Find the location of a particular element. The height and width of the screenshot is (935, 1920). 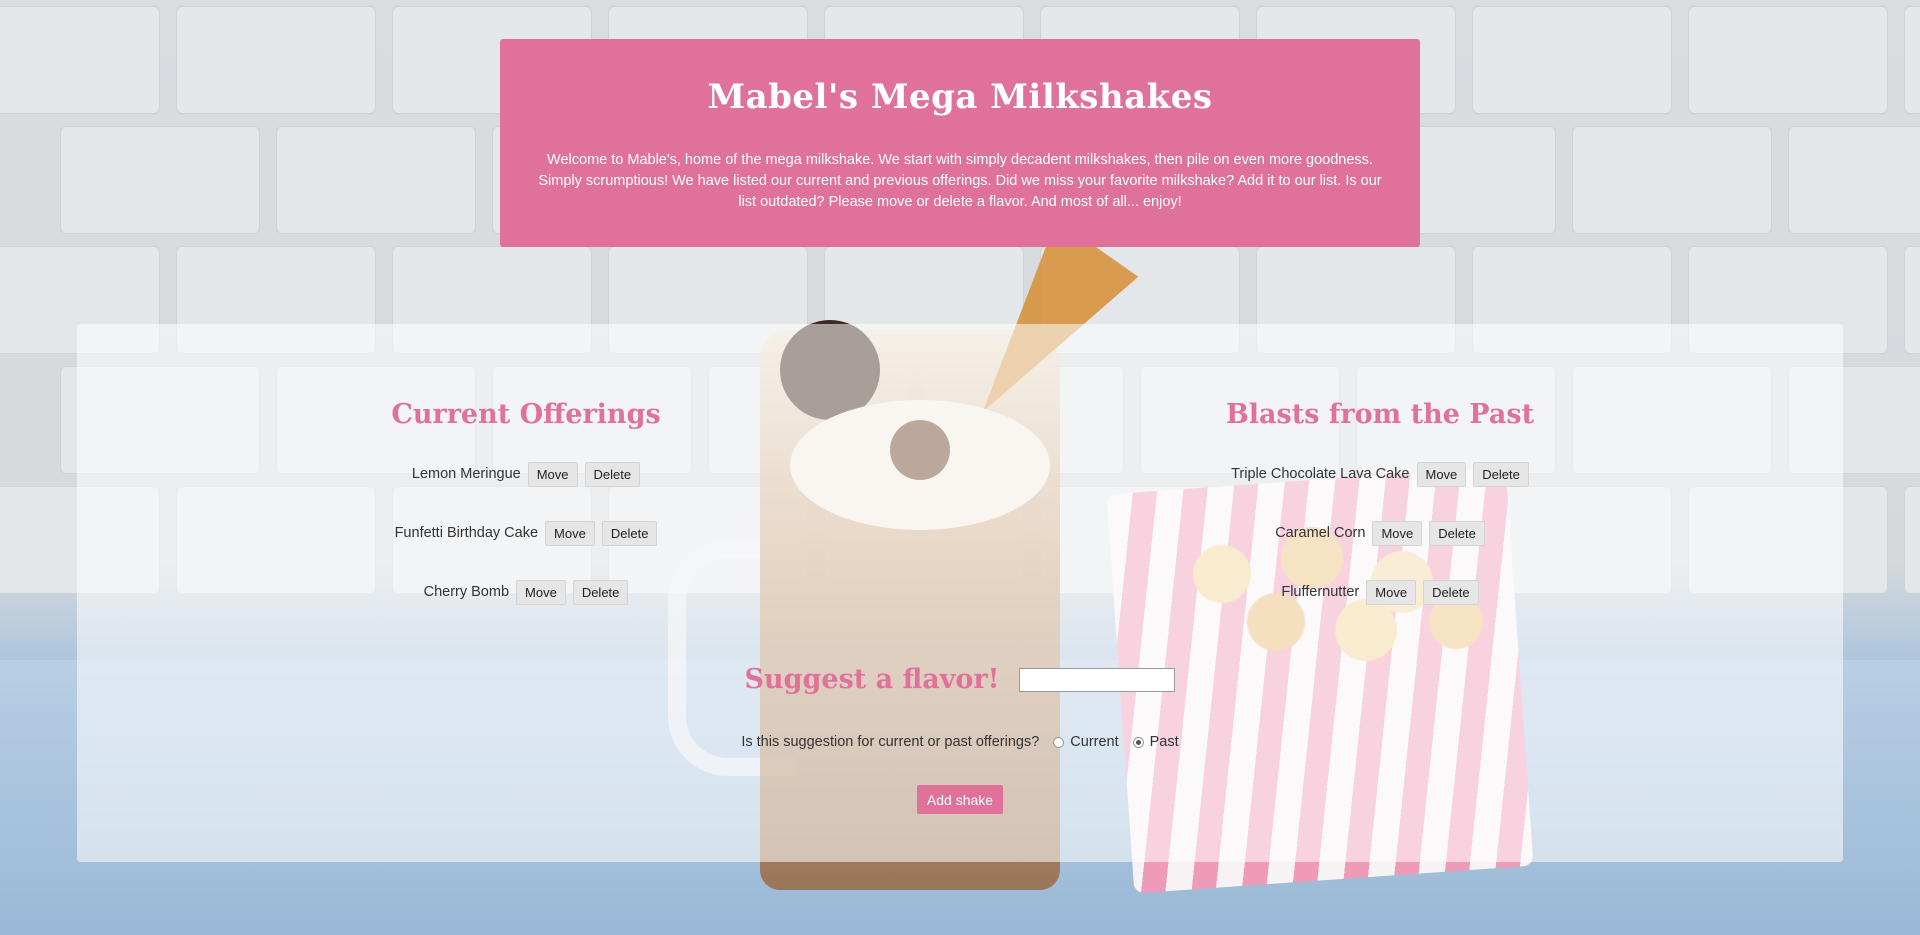

flavor-input is located at coordinates (1097, 679).